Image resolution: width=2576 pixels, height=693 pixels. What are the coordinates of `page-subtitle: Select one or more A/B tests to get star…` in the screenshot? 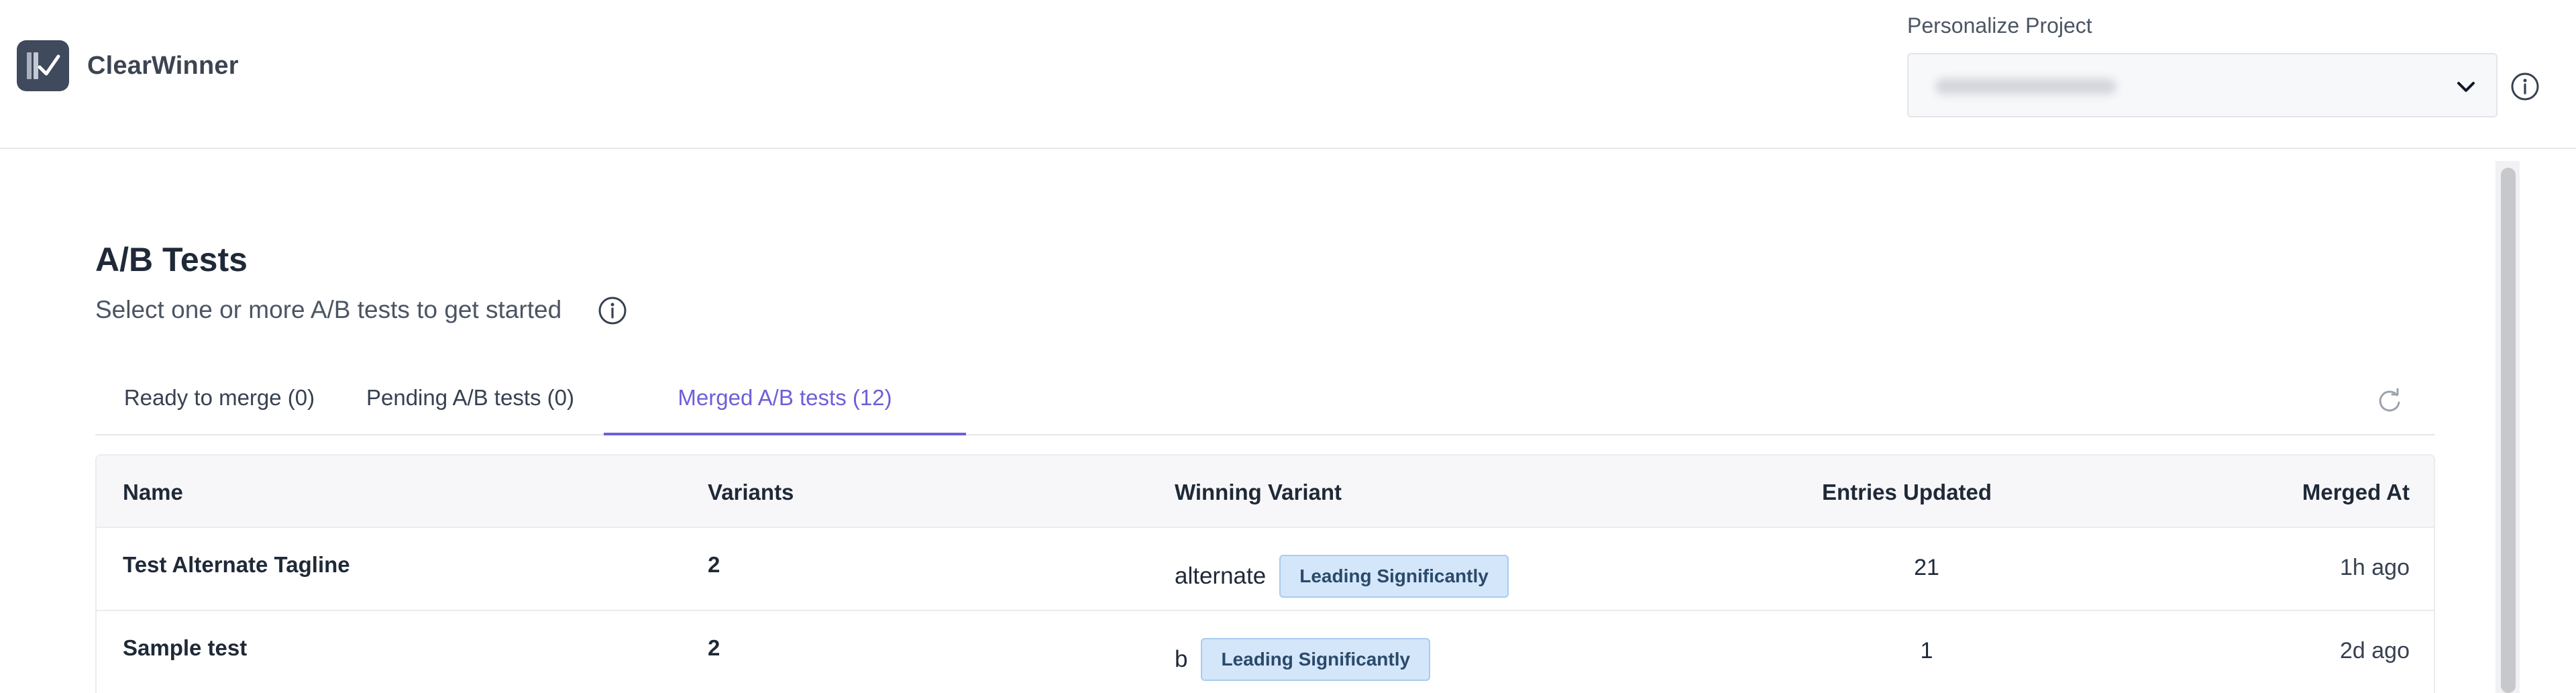 It's located at (328, 309).